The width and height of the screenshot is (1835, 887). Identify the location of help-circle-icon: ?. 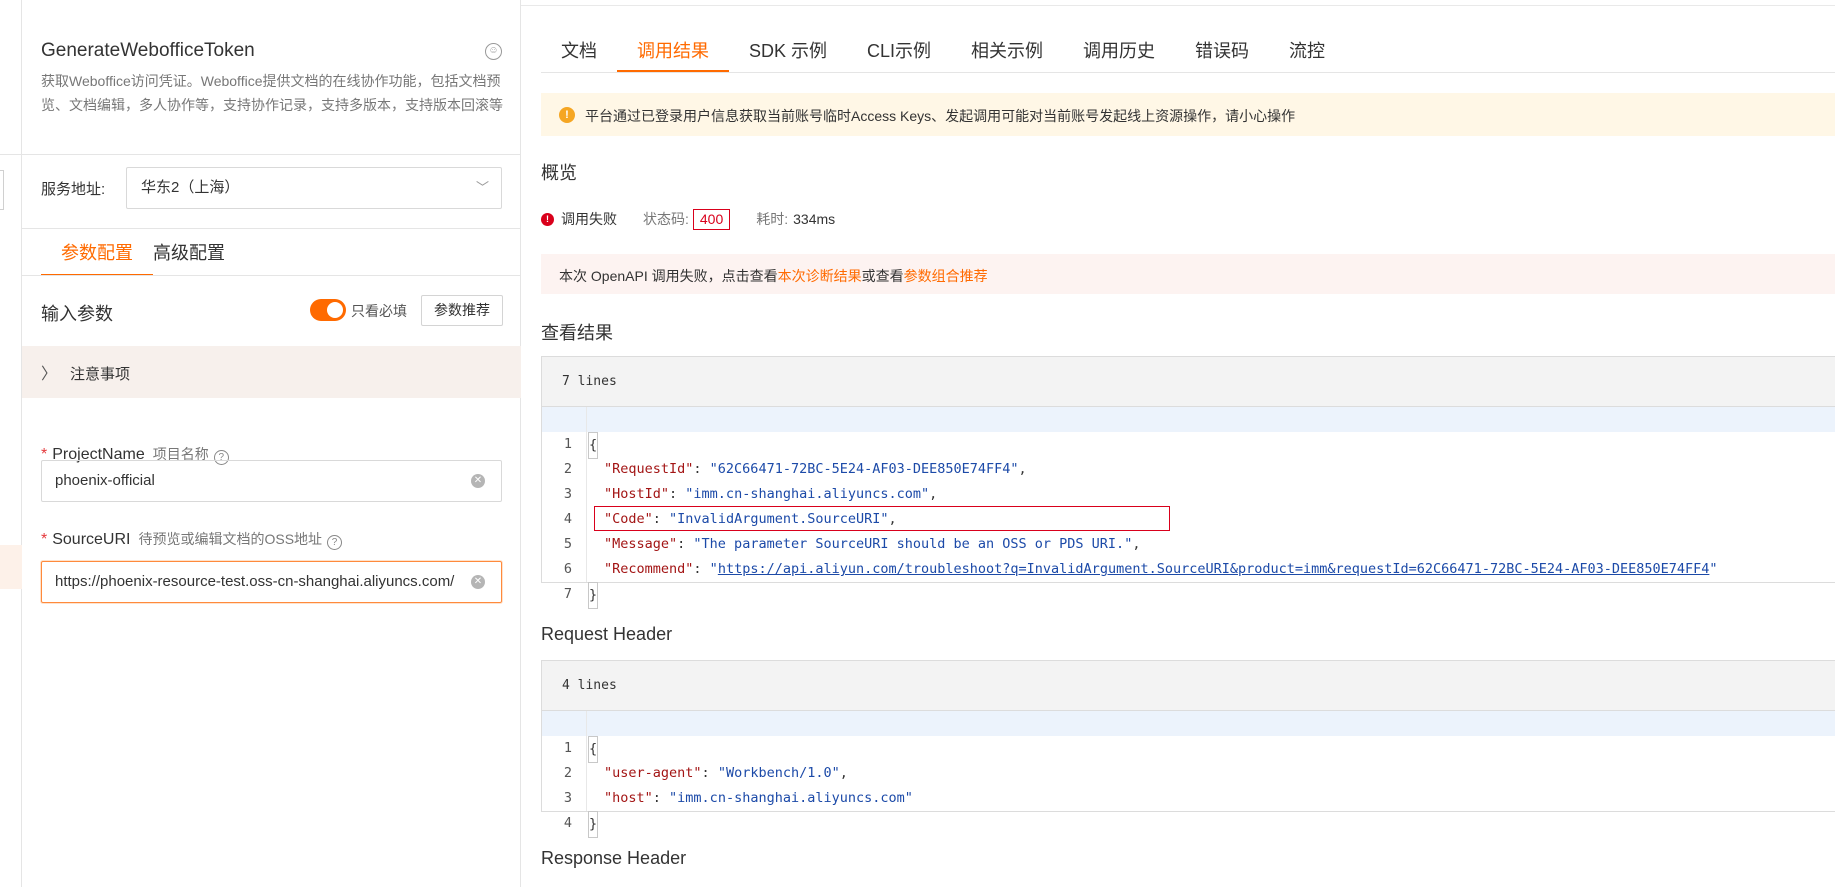
(335, 542).